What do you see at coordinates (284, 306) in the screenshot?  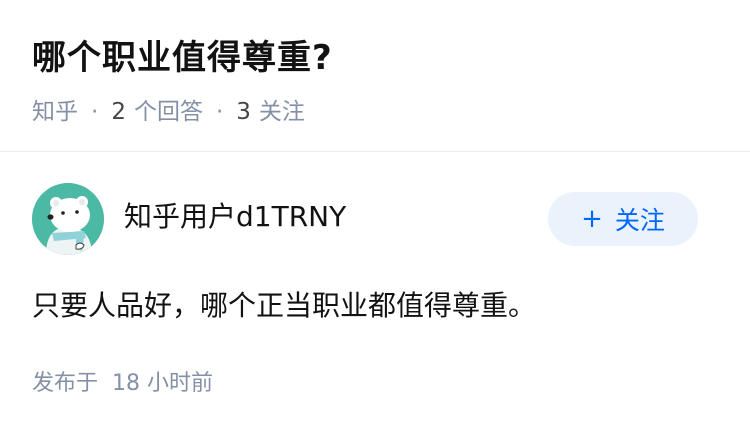 I see `answer-content: 只要人品好，哪个正当职业都值得尊重。` at bounding box center [284, 306].